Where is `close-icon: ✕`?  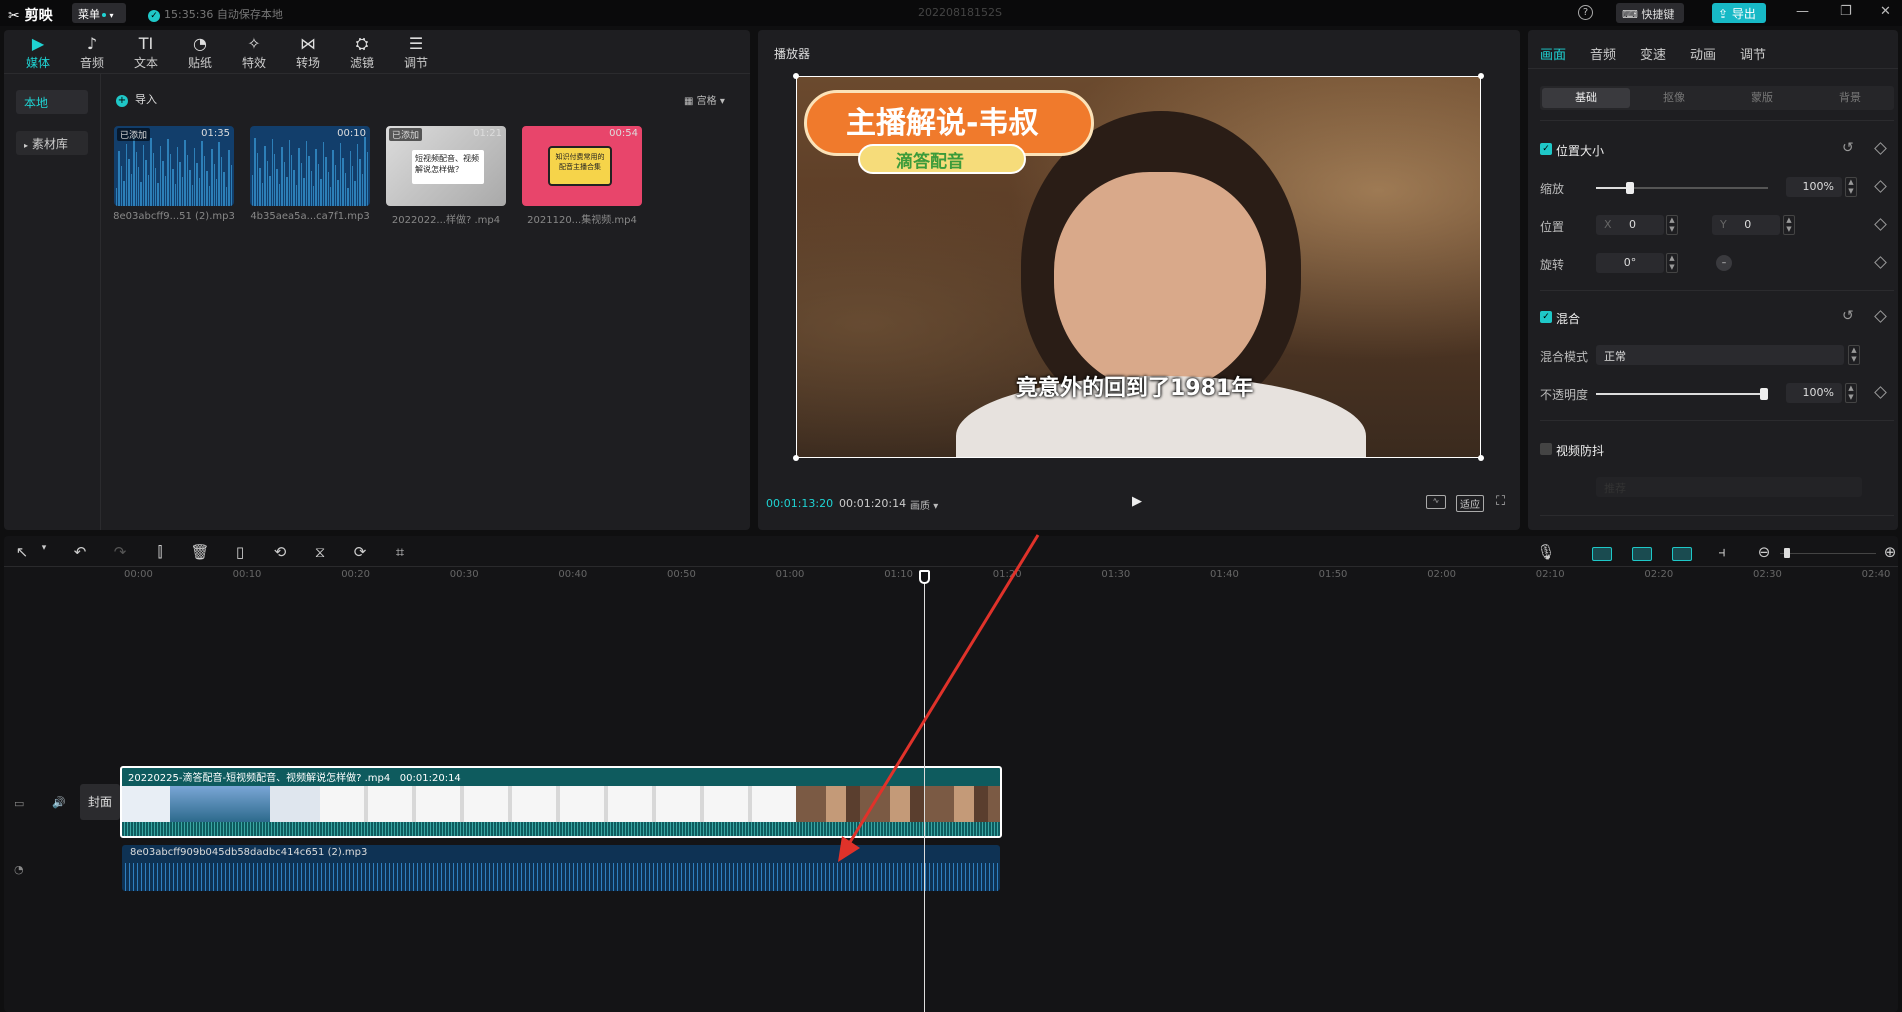
close-icon: ✕ is located at coordinates (1885, 11).